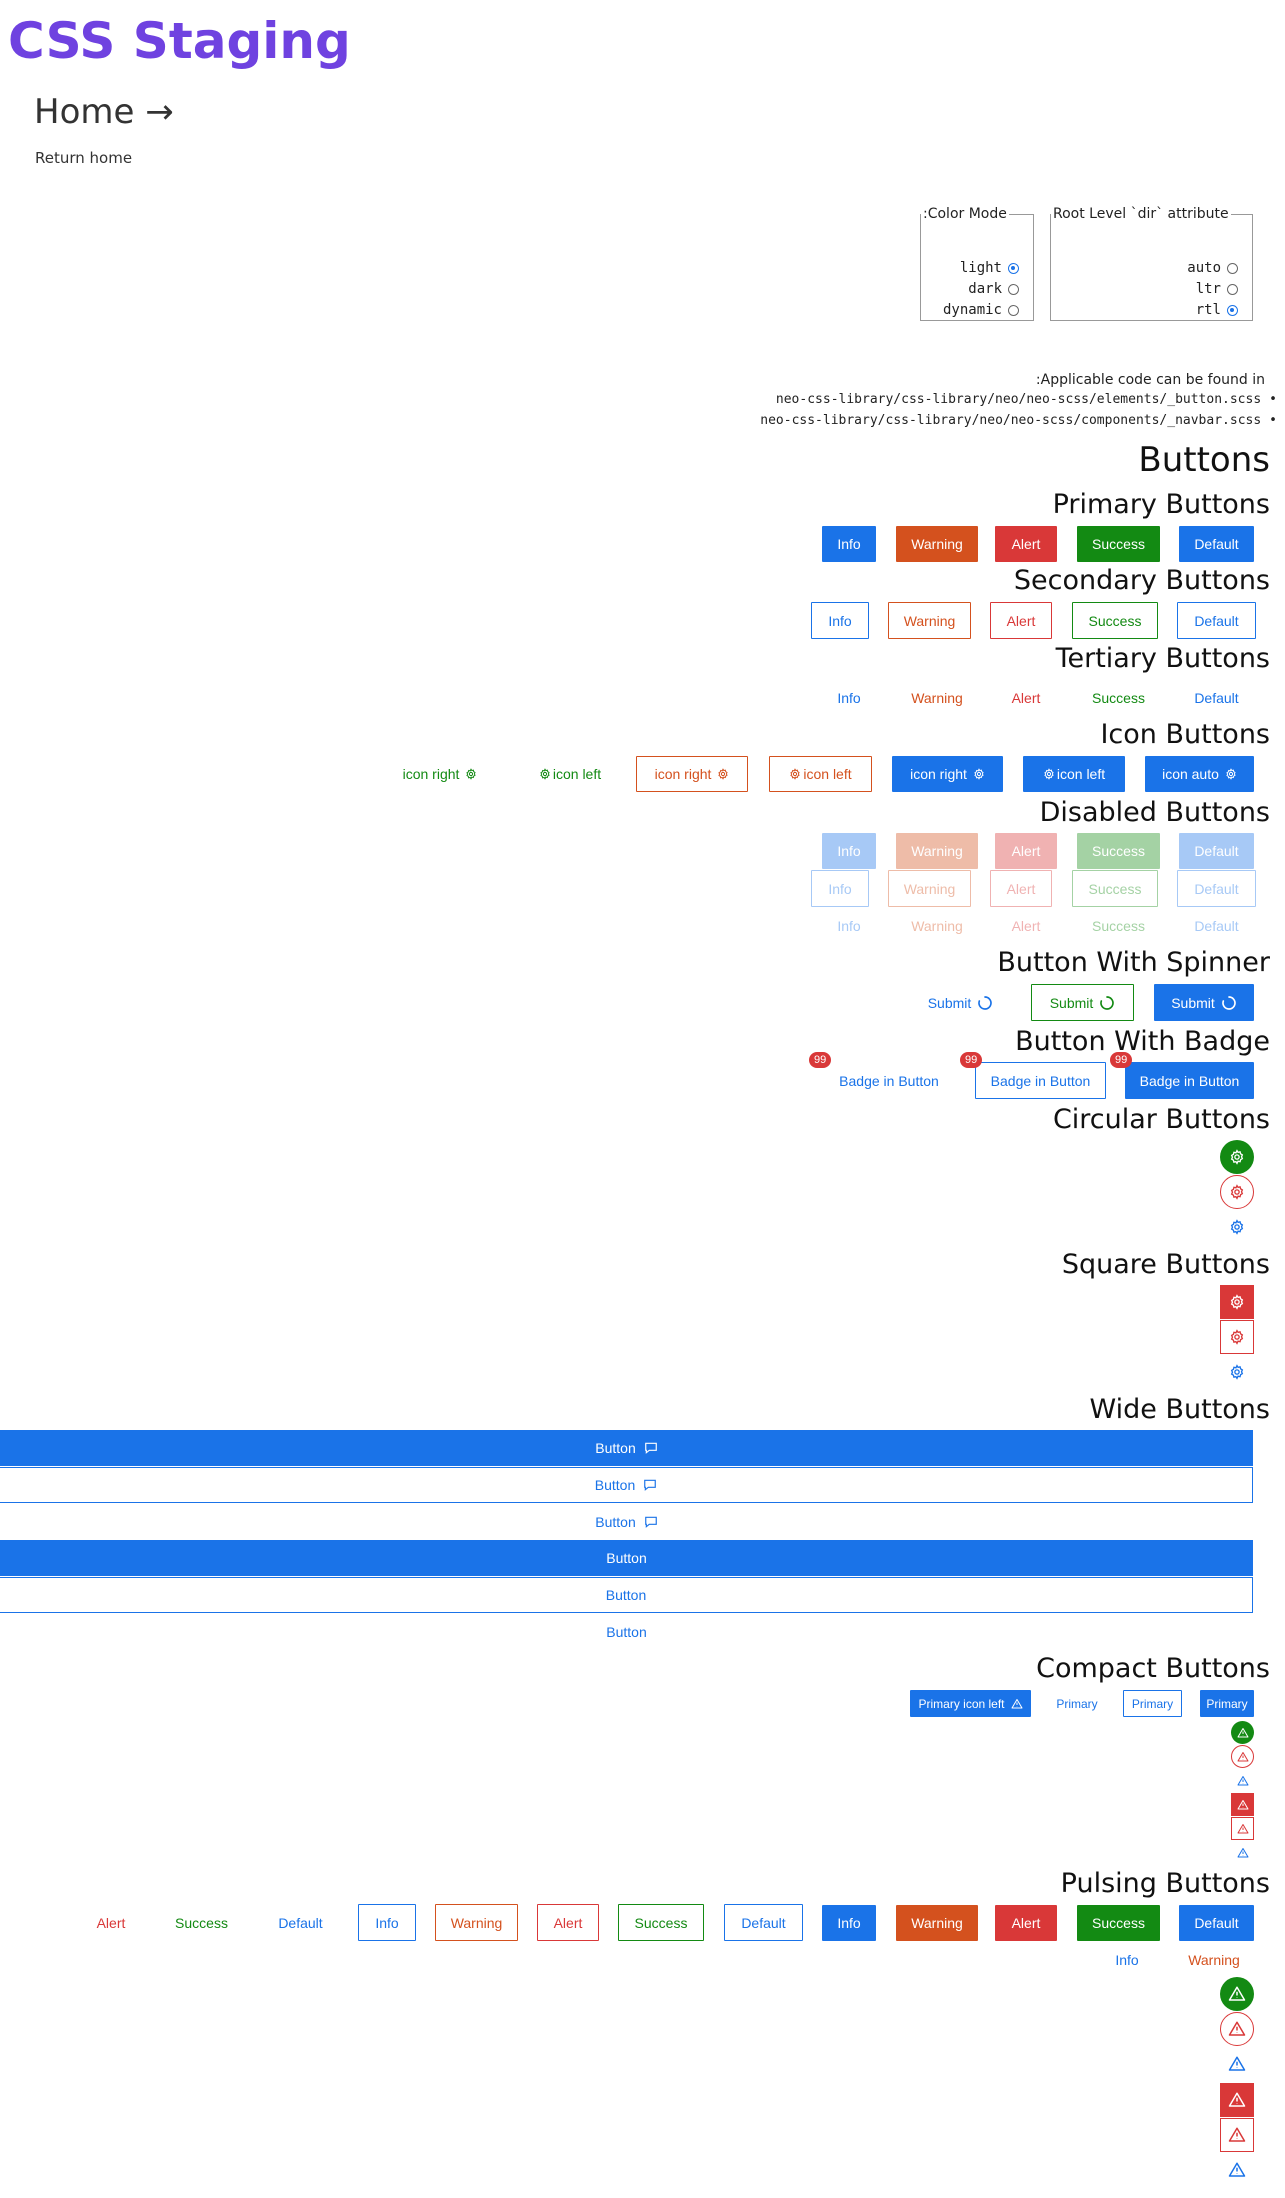 The width and height of the screenshot is (1285, 2198). Describe the element at coordinates (937, 926) in the screenshot. I see `disabled-tertiary-warning-button: Warning` at that location.